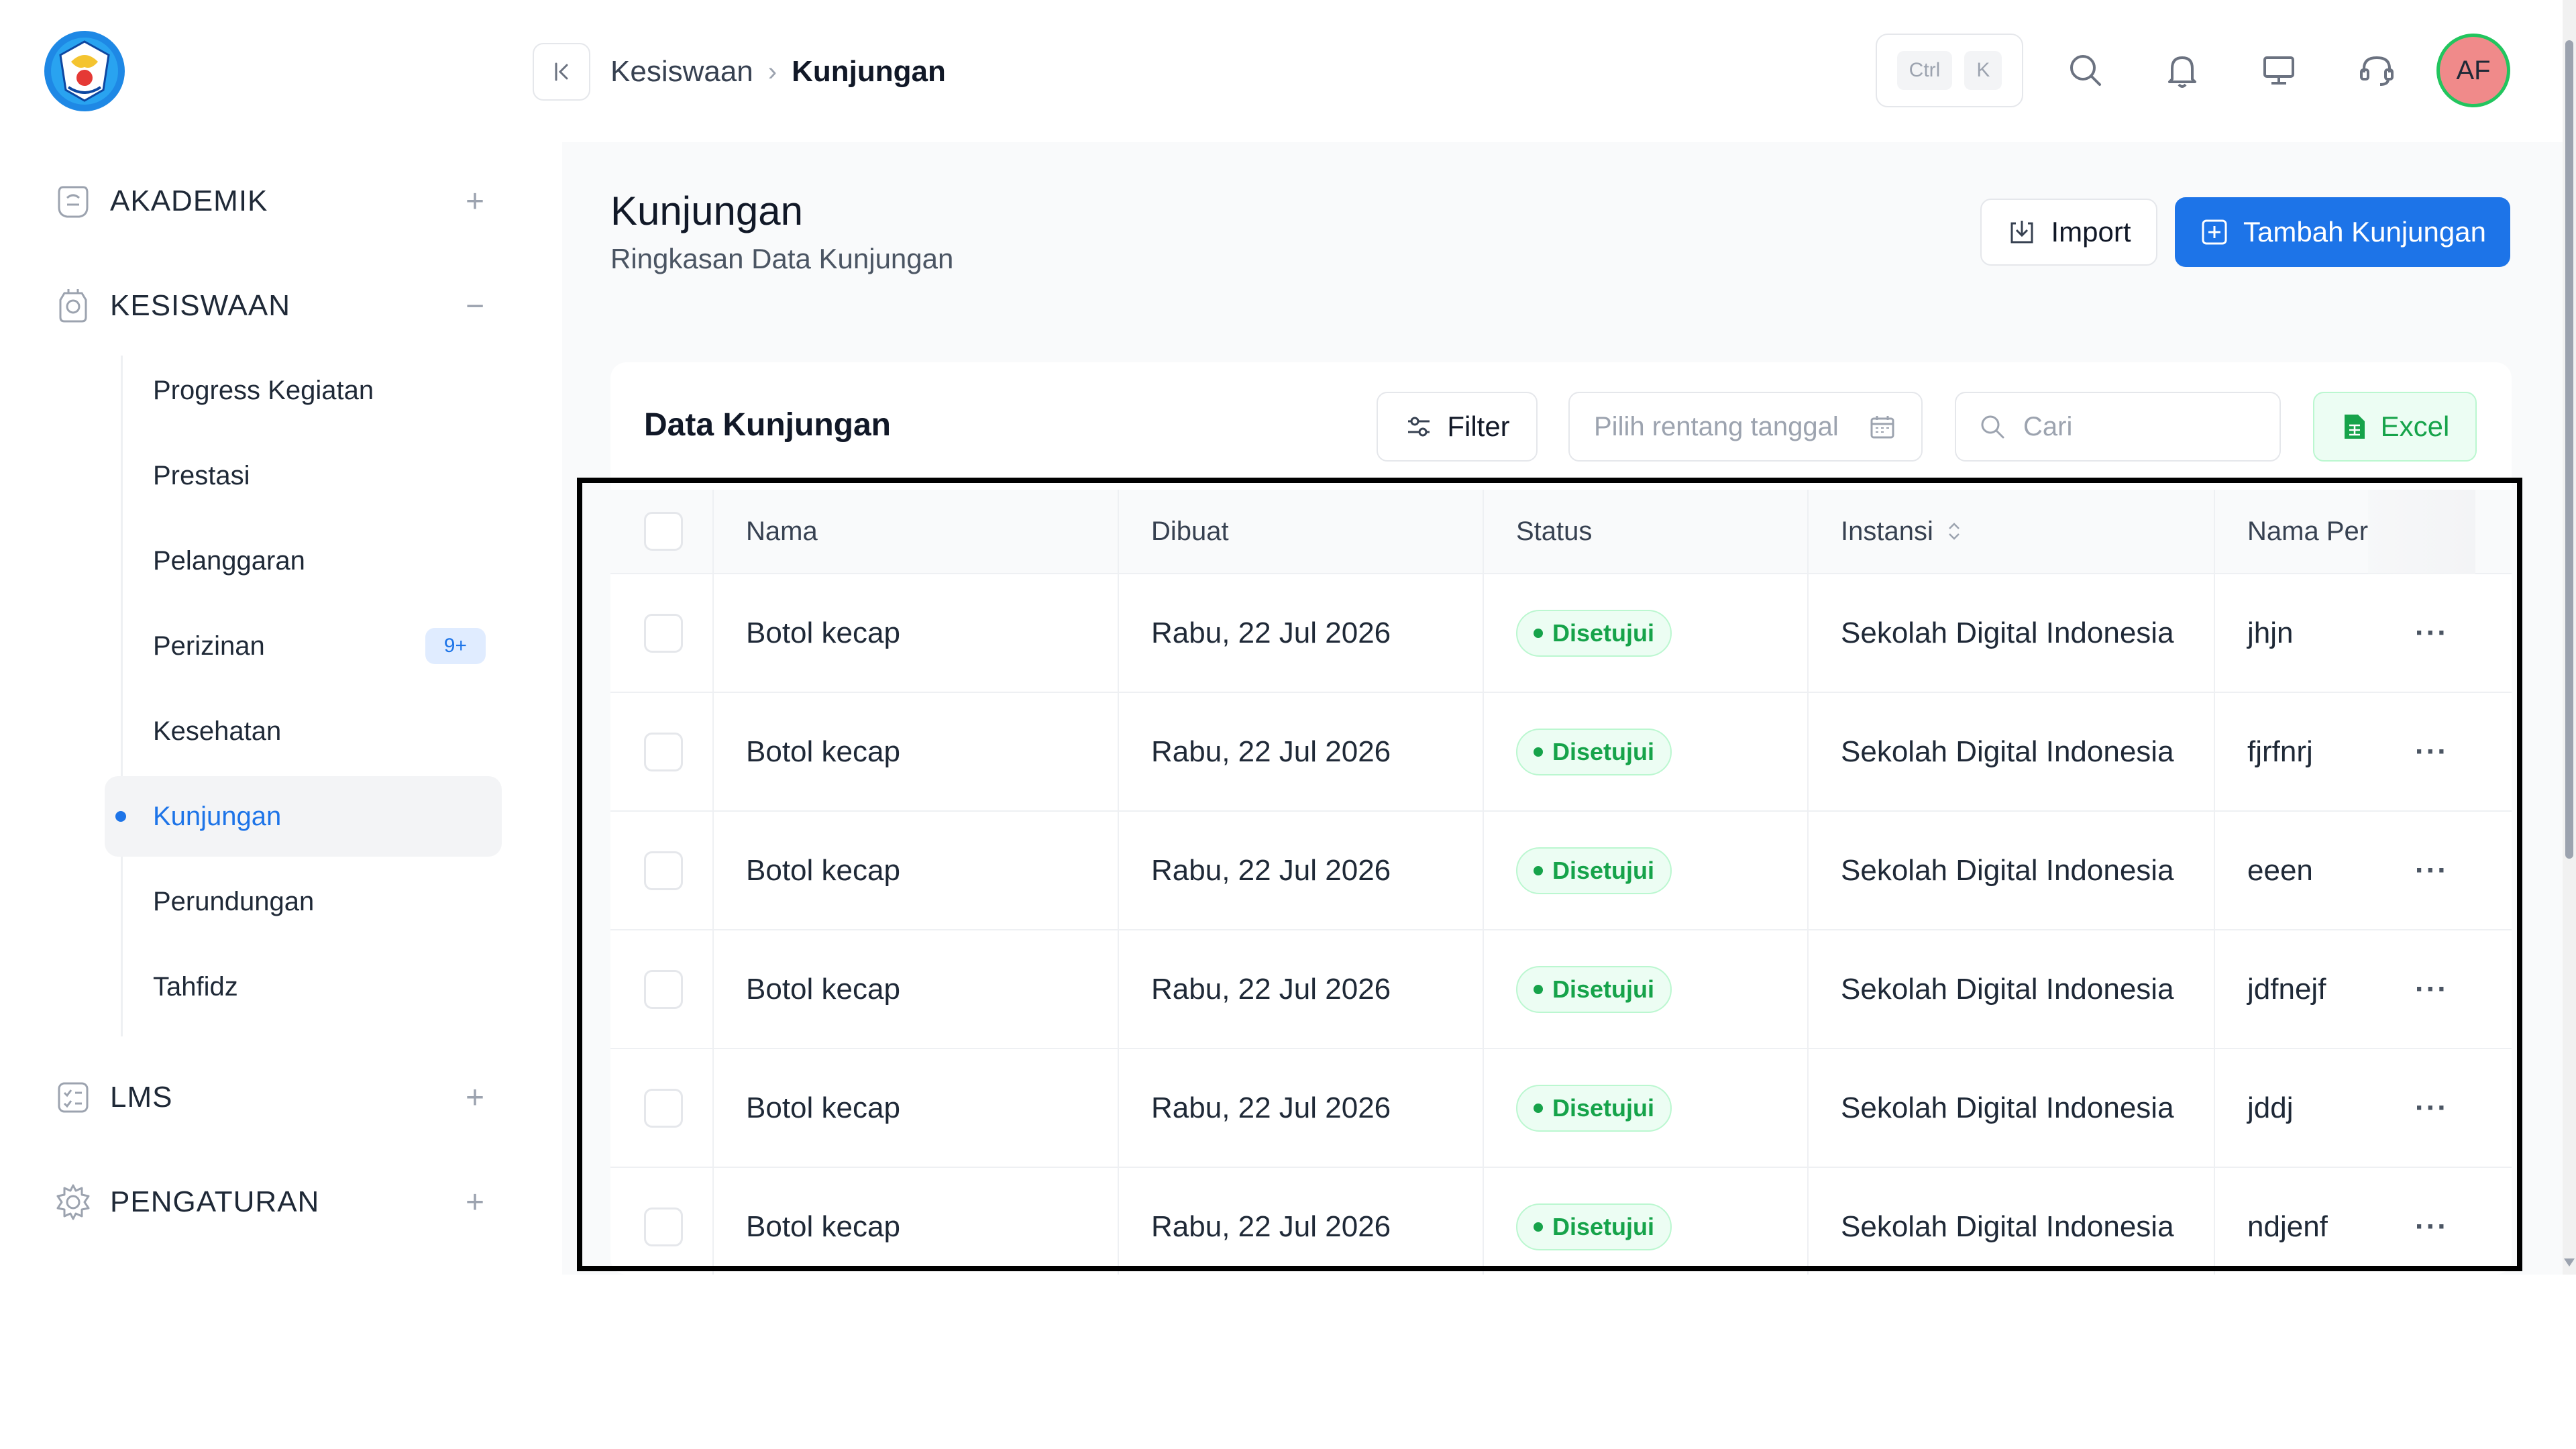 This screenshot has height=1449, width=2576. Describe the element at coordinates (273, 201) in the screenshot. I see `nav-group-akademik: AKADEMIK +` at that location.